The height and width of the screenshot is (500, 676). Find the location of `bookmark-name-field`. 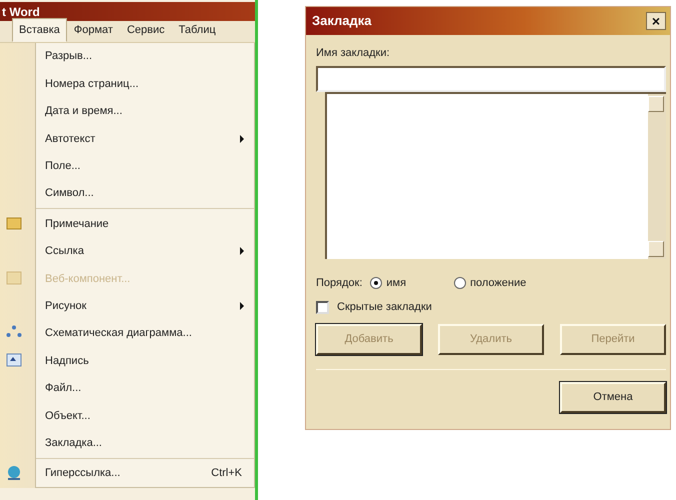

bookmark-name-field is located at coordinates (491, 79).